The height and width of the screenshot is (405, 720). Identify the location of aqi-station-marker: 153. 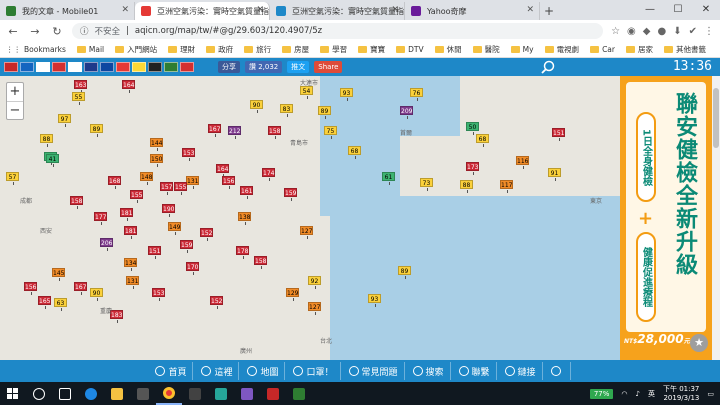
(188, 154).